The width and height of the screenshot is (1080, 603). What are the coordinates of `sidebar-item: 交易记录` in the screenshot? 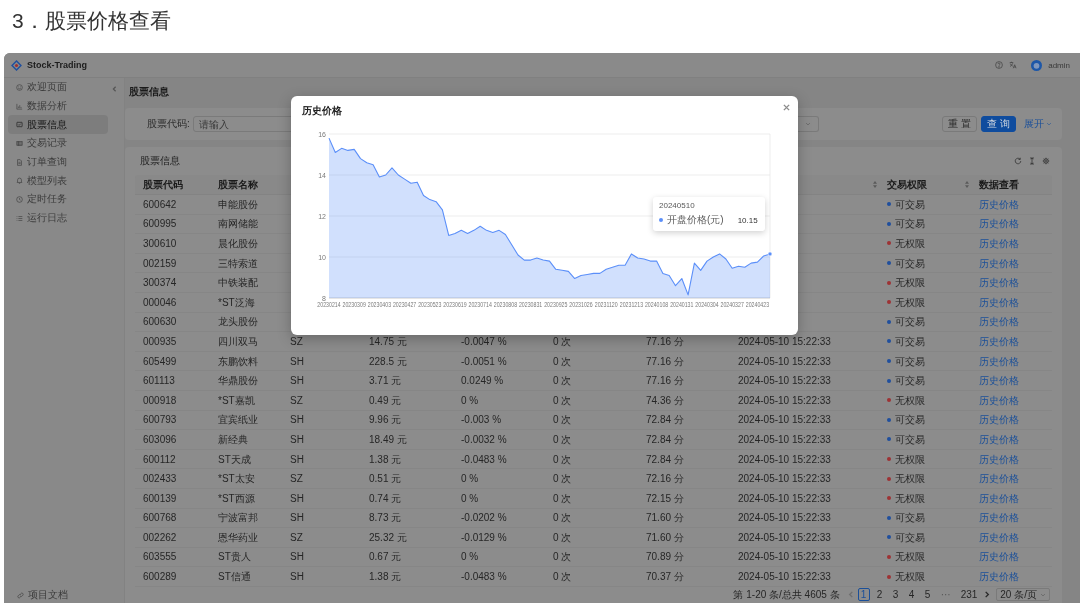 It's located at (58, 143).